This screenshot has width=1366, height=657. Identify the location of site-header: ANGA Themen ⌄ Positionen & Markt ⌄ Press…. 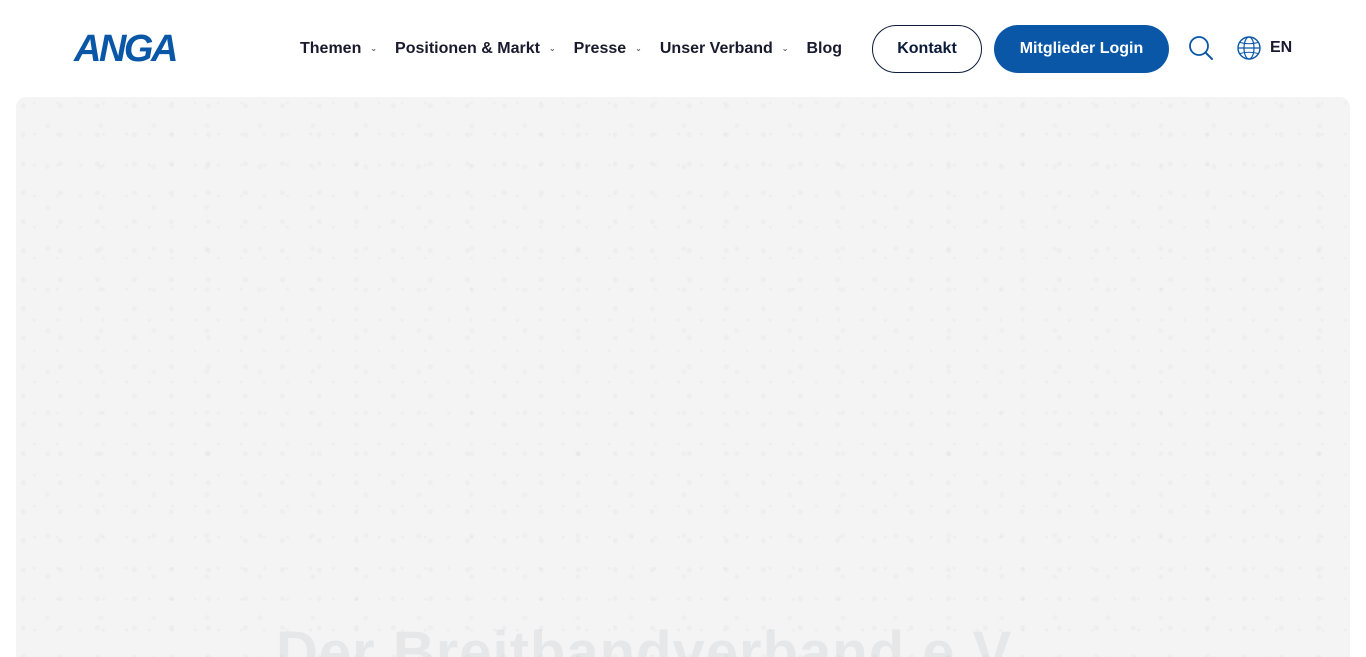
(683, 48).